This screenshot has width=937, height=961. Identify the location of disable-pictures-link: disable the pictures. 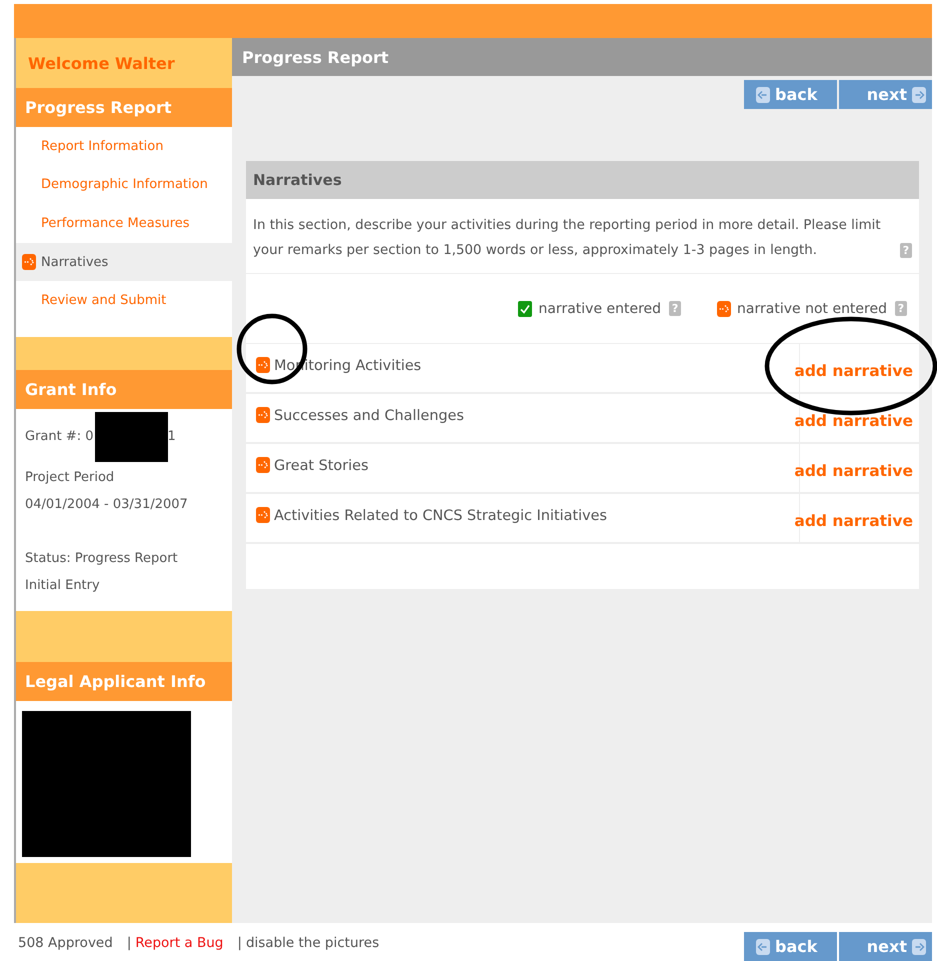
(313, 943).